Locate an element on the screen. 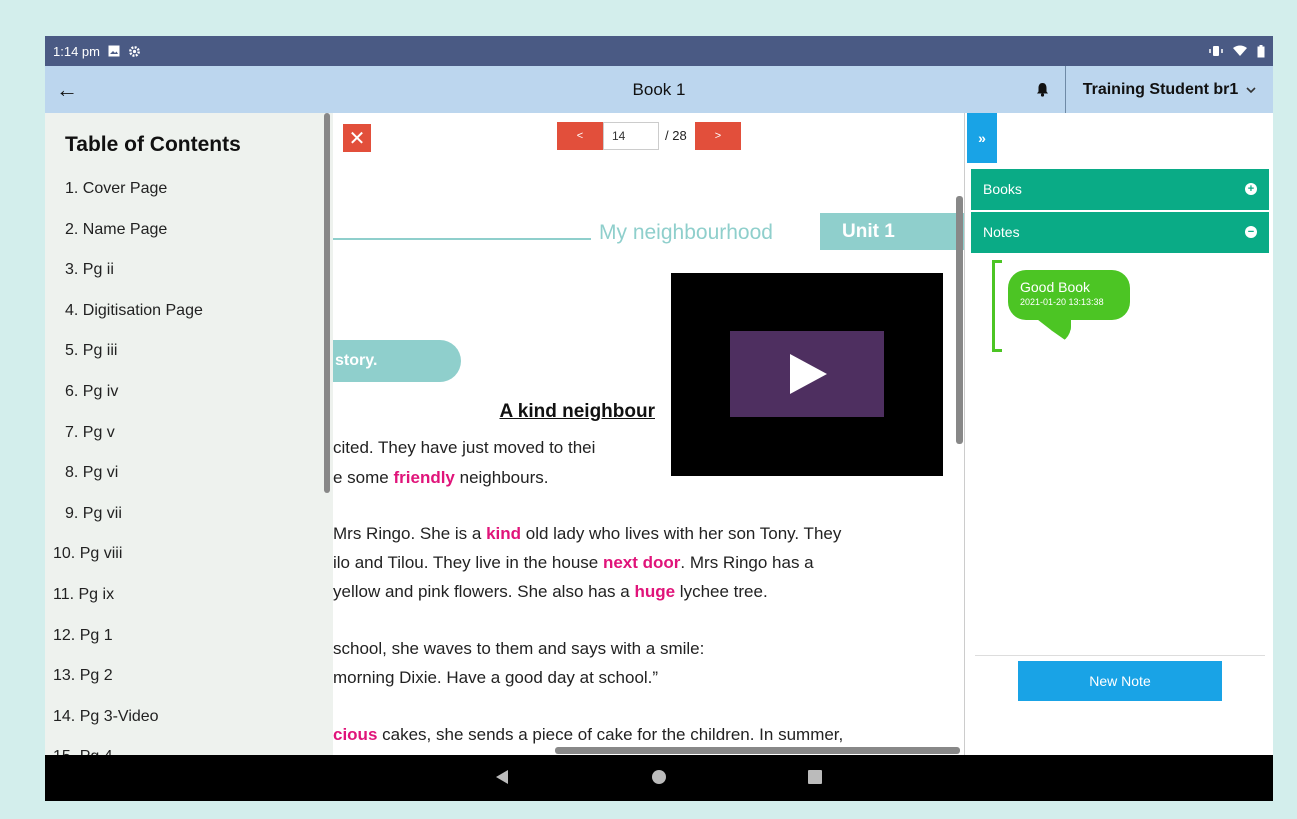 Image resolution: width=1297 pixels, height=819 pixels. note-date: 2021-01-20 13:13:38 is located at coordinates (1062, 302).